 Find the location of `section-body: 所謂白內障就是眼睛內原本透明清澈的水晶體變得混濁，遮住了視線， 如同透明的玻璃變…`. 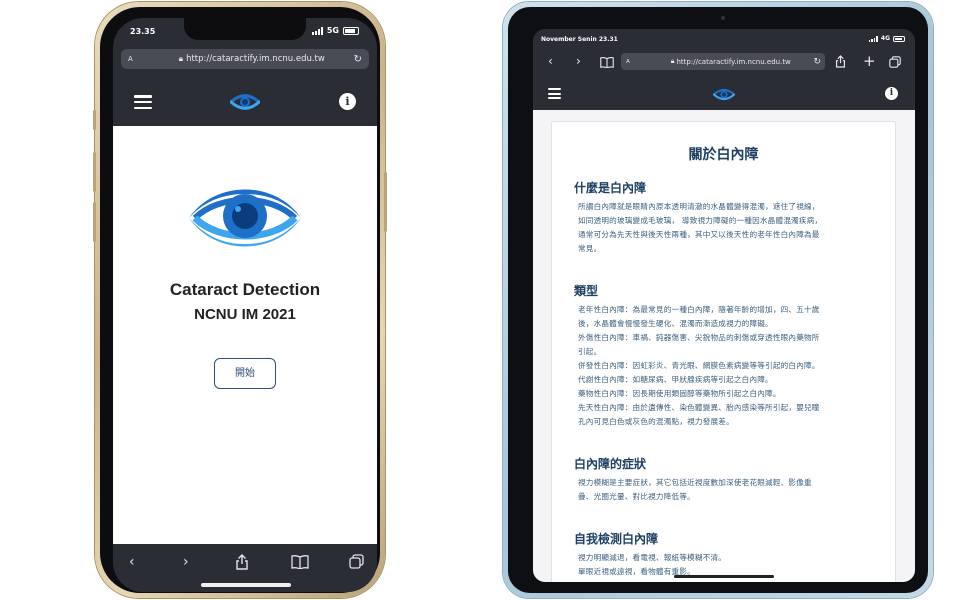

section-body: 所謂白內障就是眼睛內原本透明清澈的水晶體變得混濁，遮住了視線， 如同透明的玻璃變… is located at coordinates (729, 228).